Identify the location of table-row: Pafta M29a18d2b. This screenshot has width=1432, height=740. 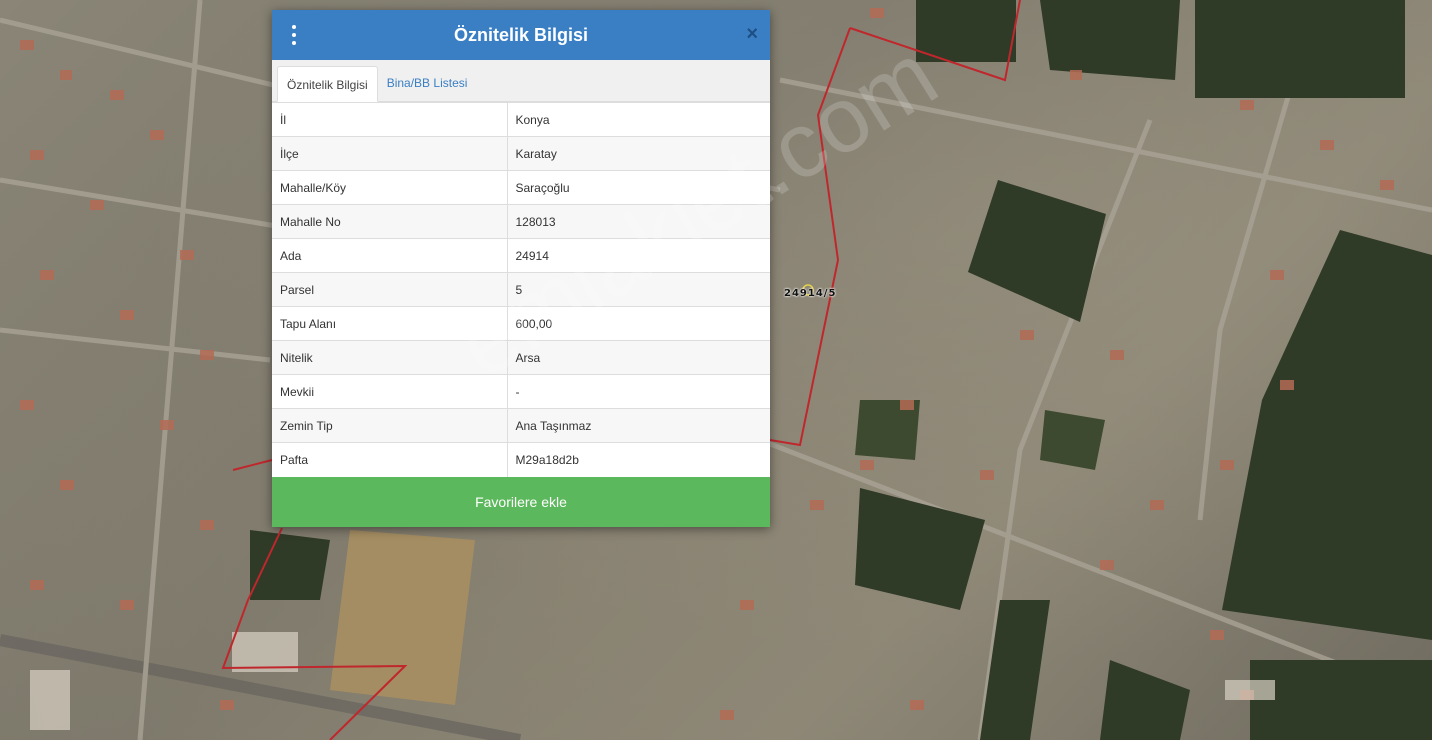
(521, 459).